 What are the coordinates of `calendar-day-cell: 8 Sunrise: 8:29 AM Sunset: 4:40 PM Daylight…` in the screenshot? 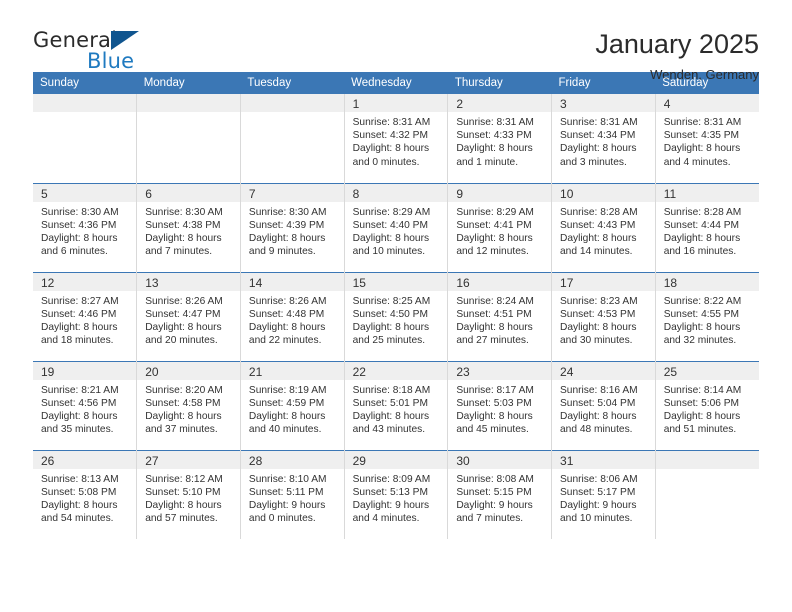 It's located at (396, 227).